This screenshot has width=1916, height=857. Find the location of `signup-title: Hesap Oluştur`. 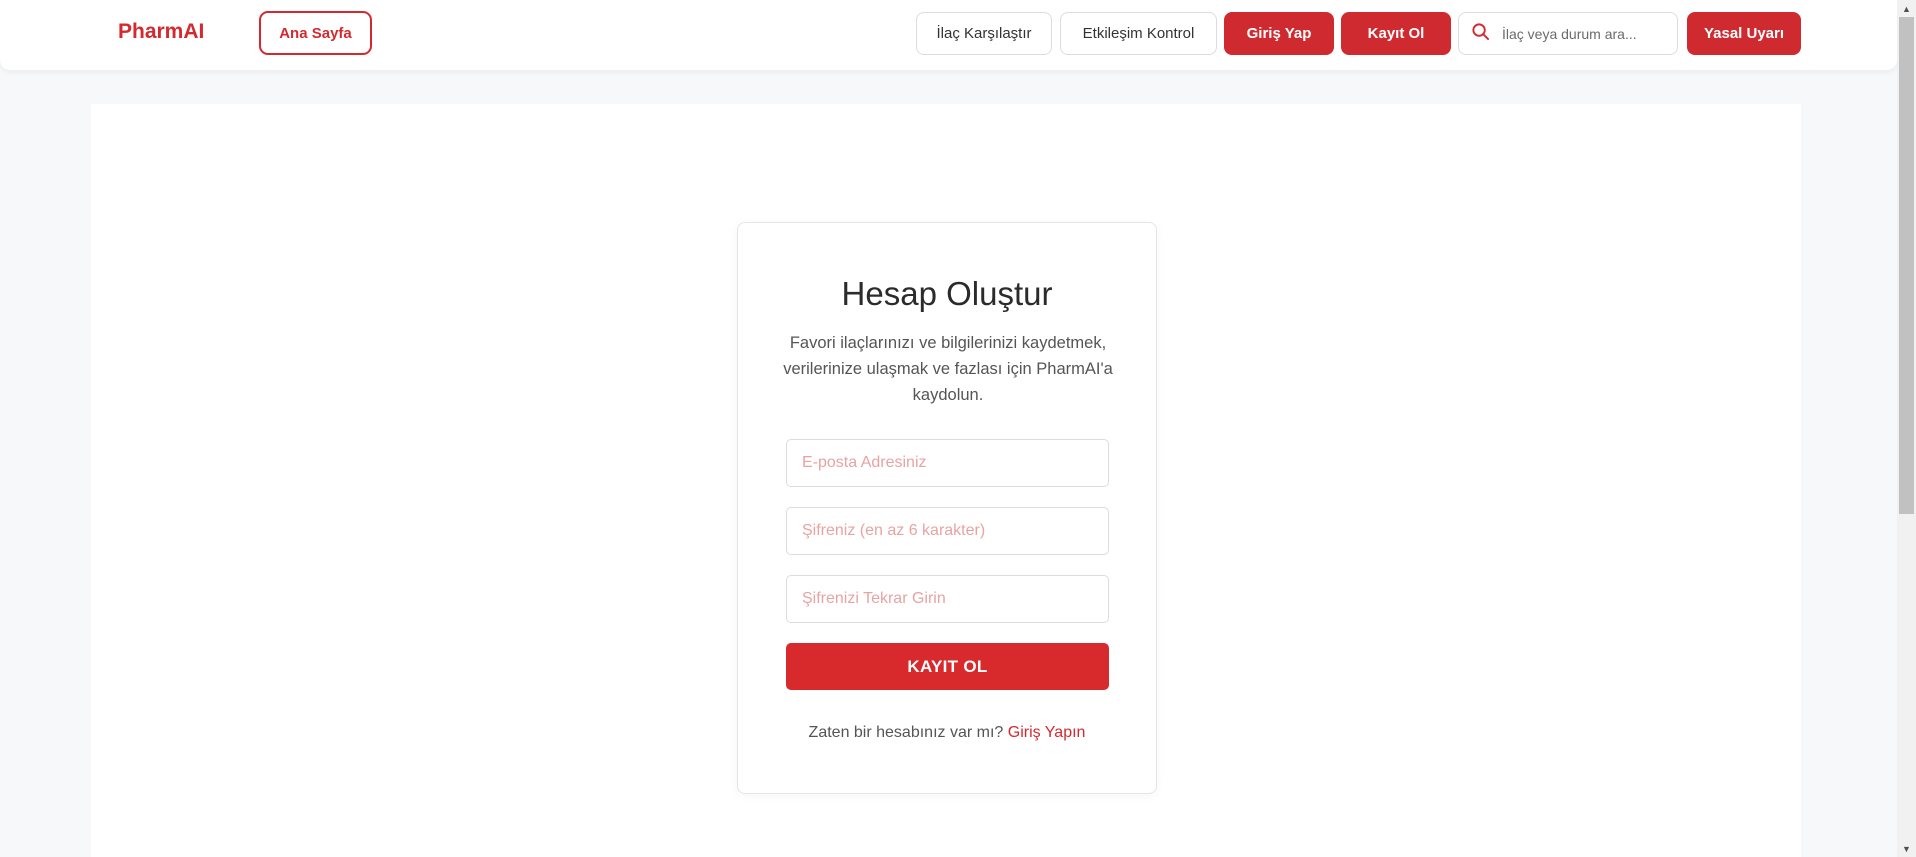

signup-title: Hesap Oluştur is located at coordinates (947, 293).